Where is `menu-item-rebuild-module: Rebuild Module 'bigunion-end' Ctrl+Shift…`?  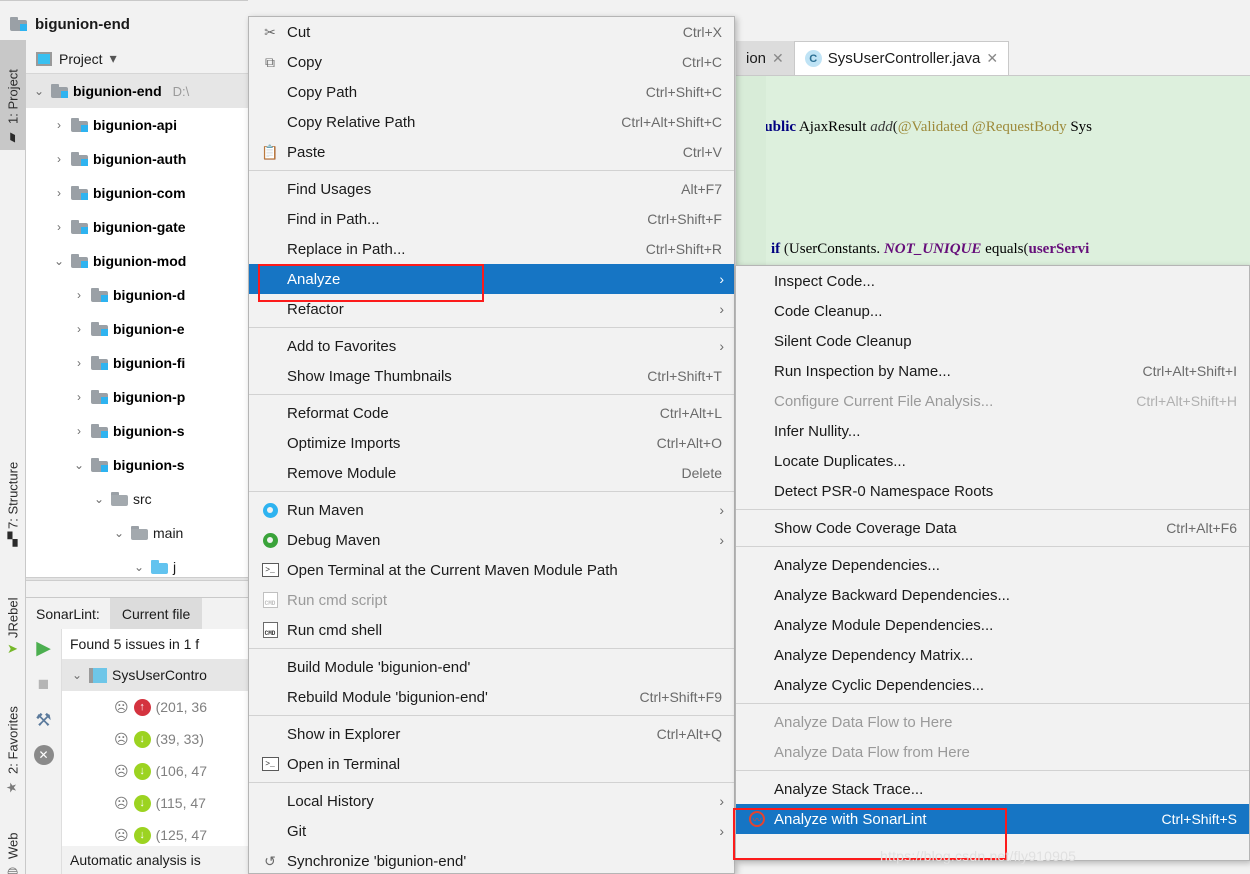 menu-item-rebuild-module: Rebuild Module 'bigunion-end' Ctrl+Shift… is located at coordinates (491, 697).